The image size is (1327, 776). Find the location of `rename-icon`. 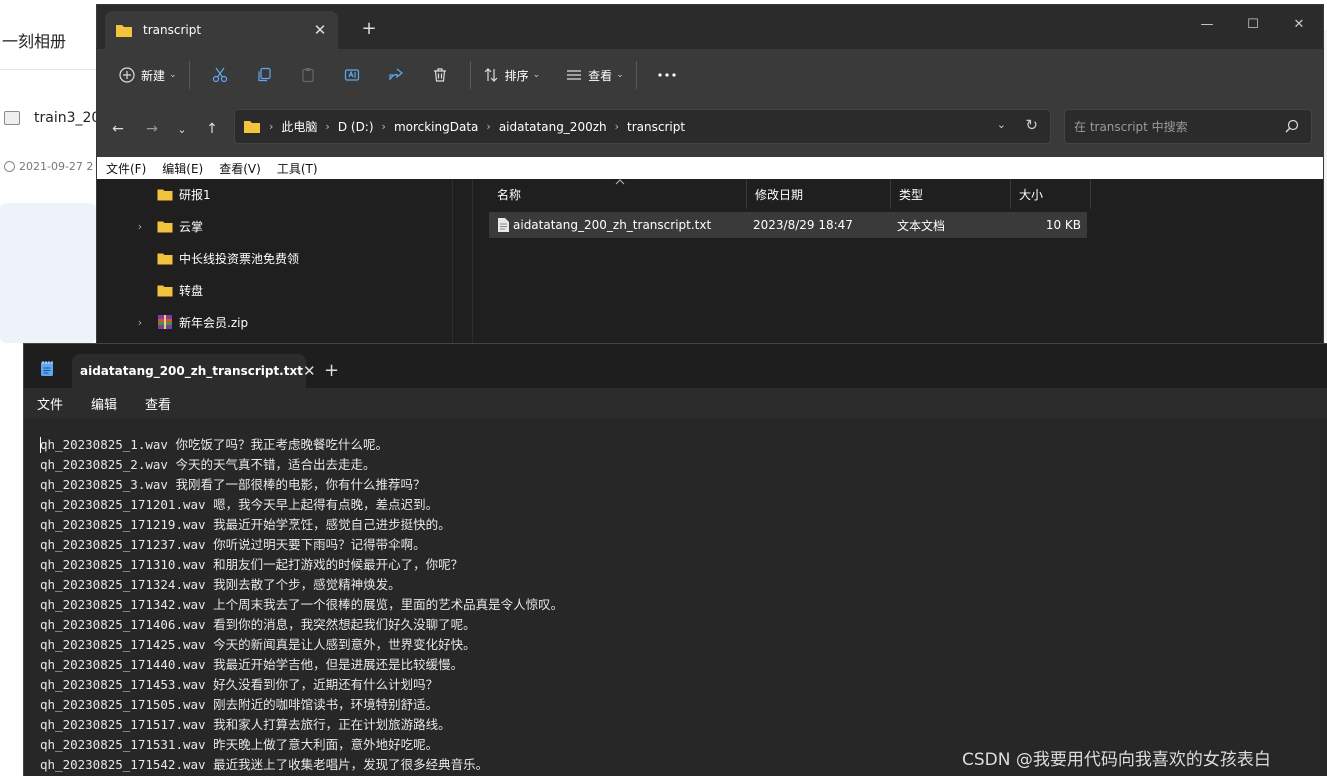

rename-icon is located at coordinates (351, 75).